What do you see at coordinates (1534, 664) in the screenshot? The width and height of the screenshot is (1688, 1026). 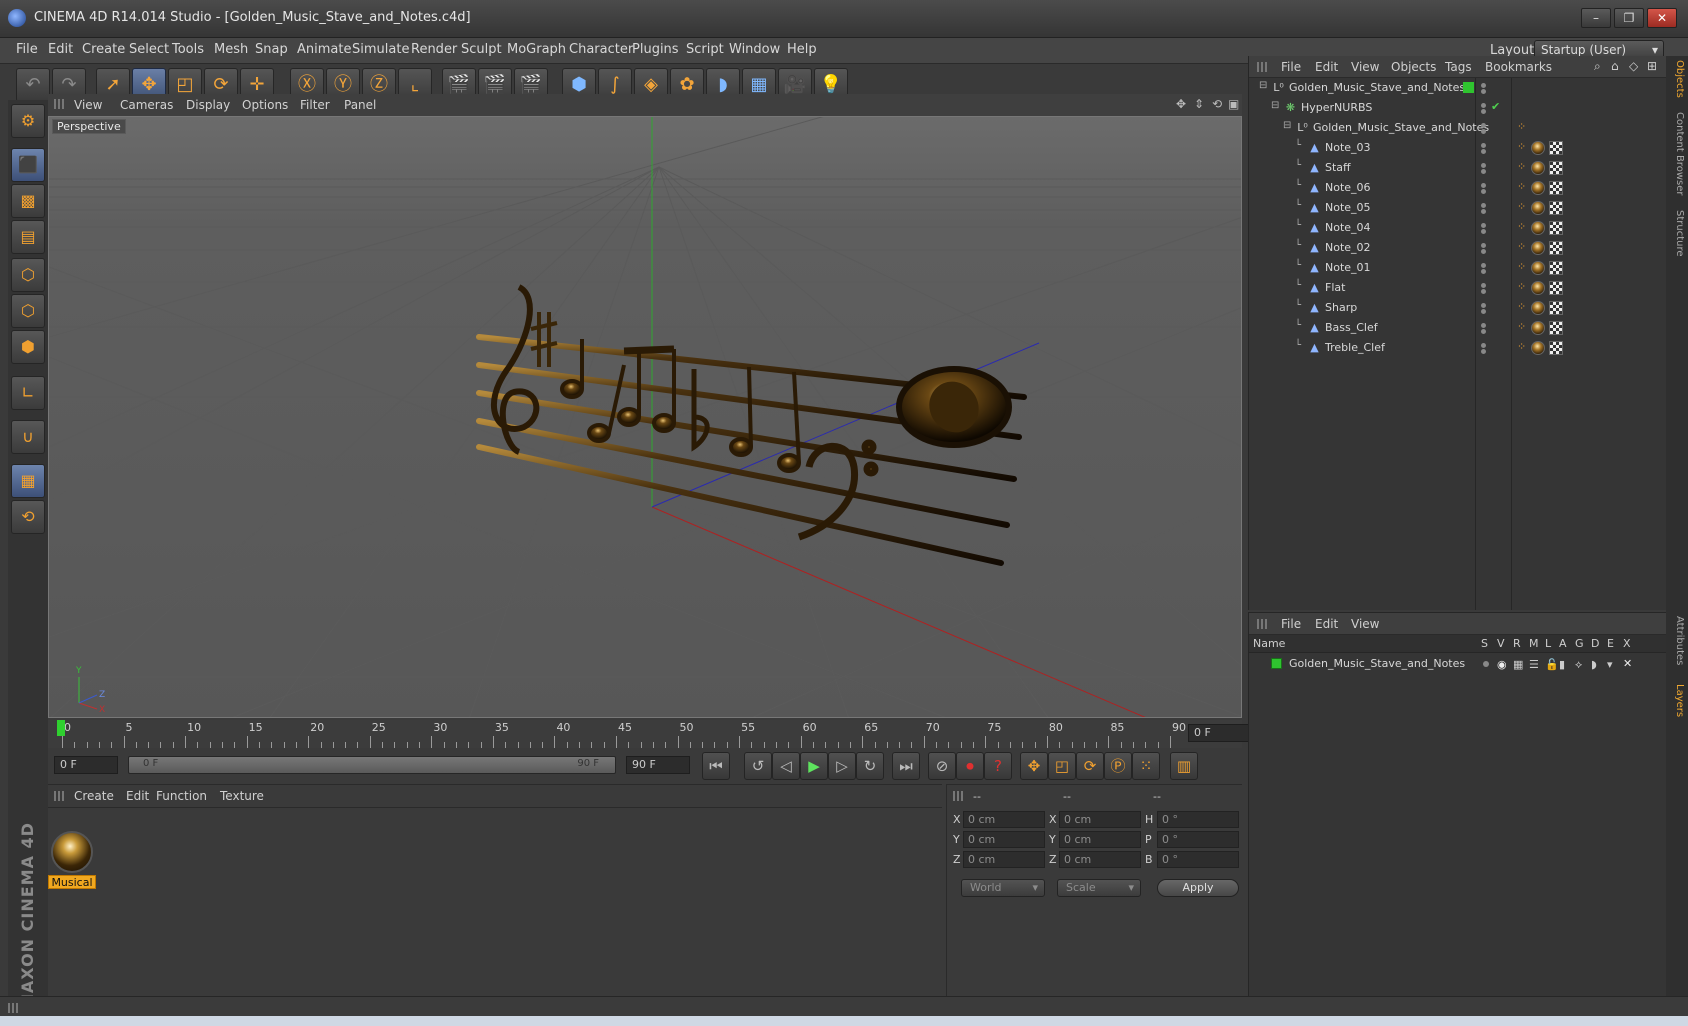 I see `manager-icon: ☰` at bounding box center [1534, 664].